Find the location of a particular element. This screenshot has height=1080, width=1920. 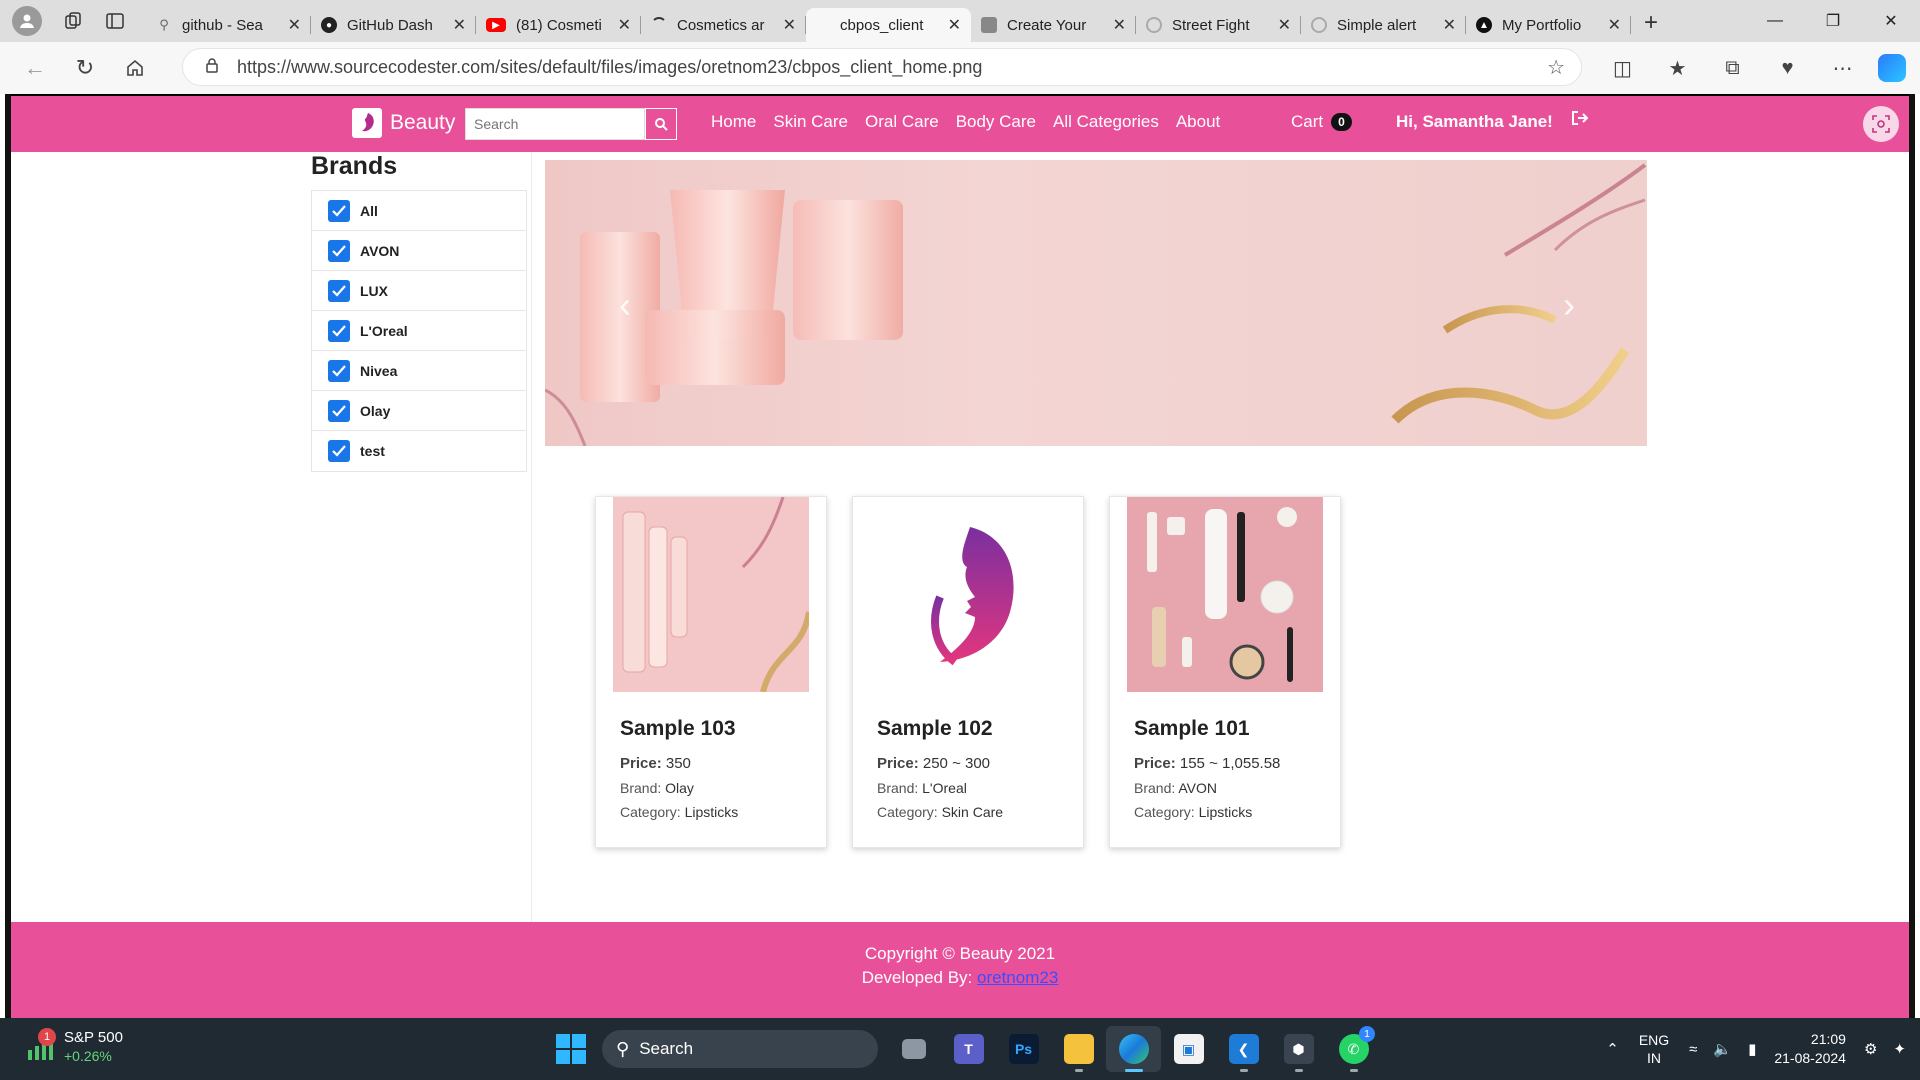

unity-icon: ⬢ is located at coordinates (1298, 1049).